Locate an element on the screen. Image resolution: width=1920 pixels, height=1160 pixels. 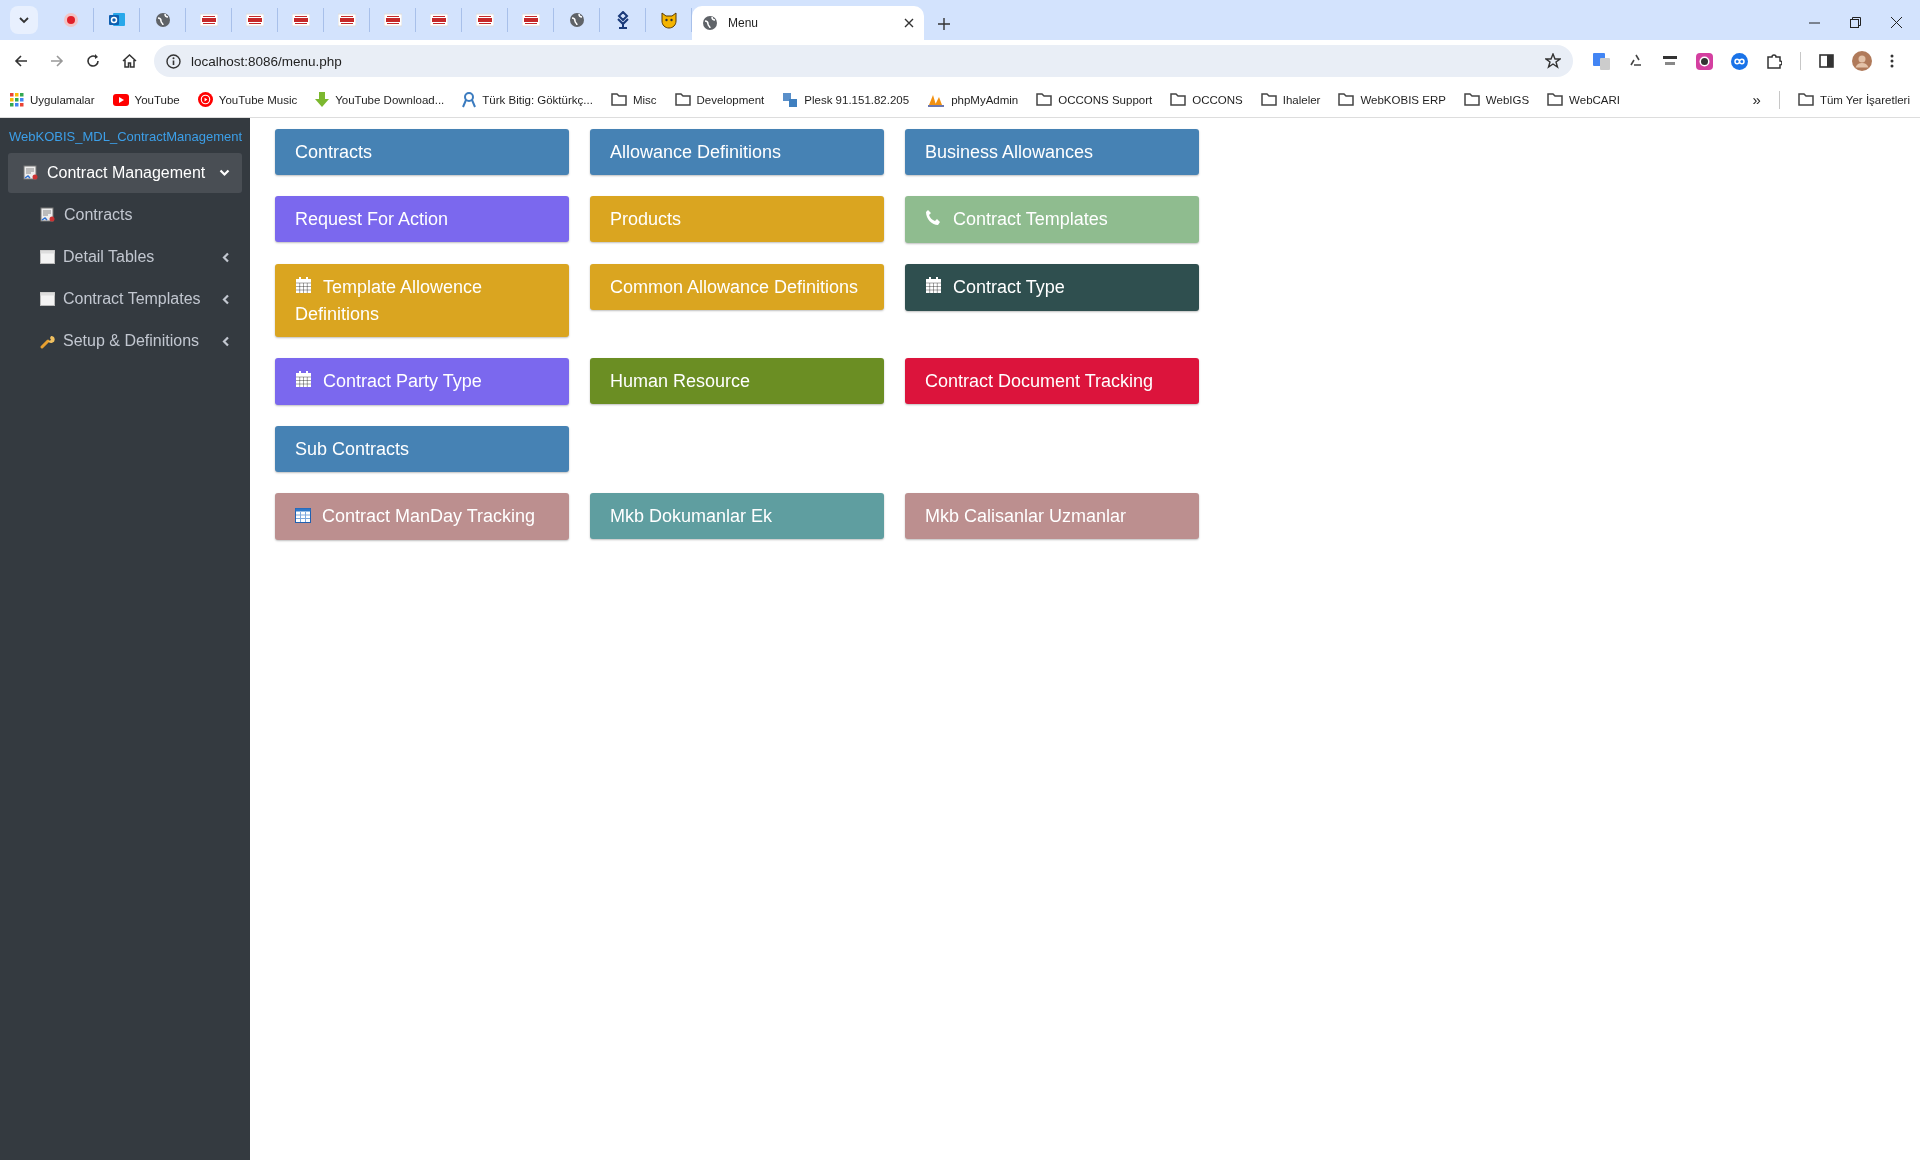
bookmark-link: WebIGS is located at coordinates (1496, 99).